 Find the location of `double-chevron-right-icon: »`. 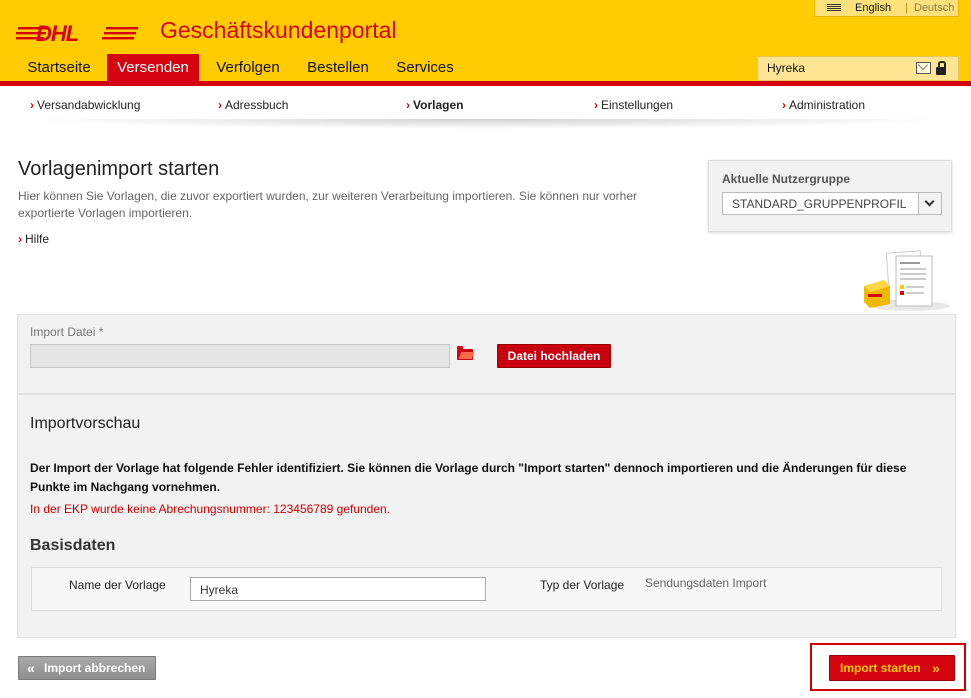

double-chevron-right-icon: » is located at coordinates (936, 668).